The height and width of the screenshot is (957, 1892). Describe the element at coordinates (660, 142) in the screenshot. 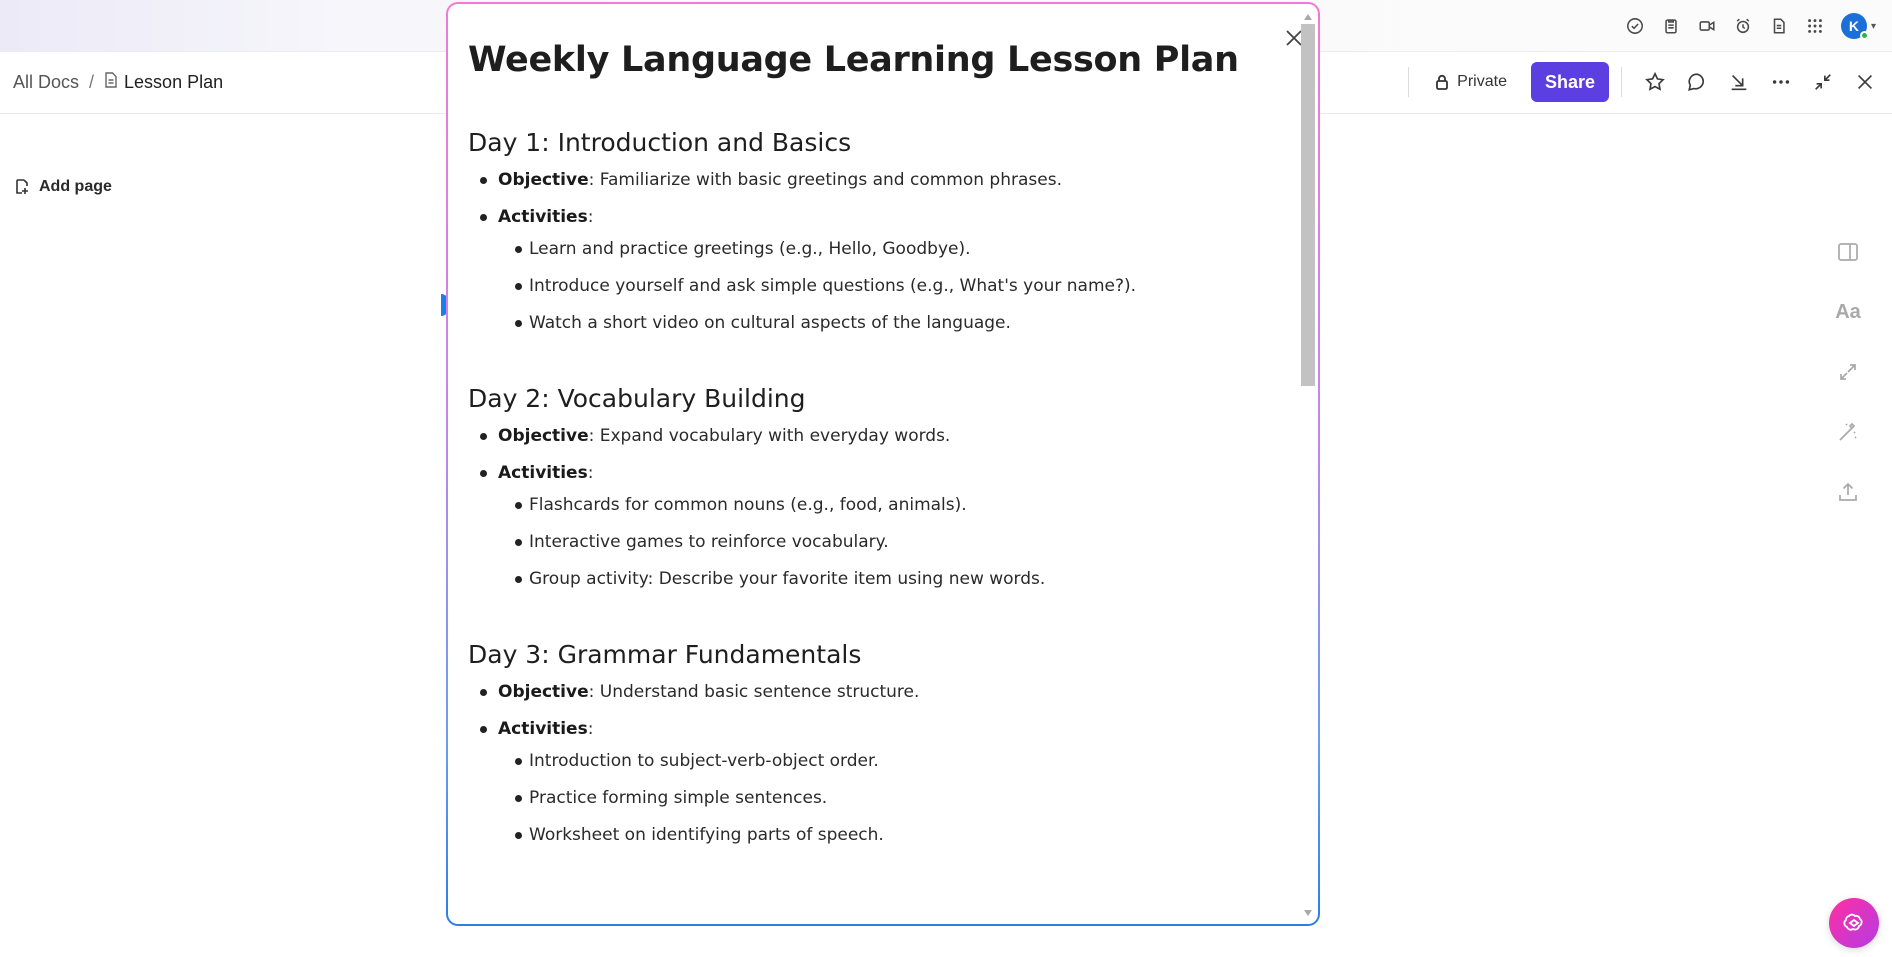

I see `day-heading: Day 1: Introduction and Basics` at that location.